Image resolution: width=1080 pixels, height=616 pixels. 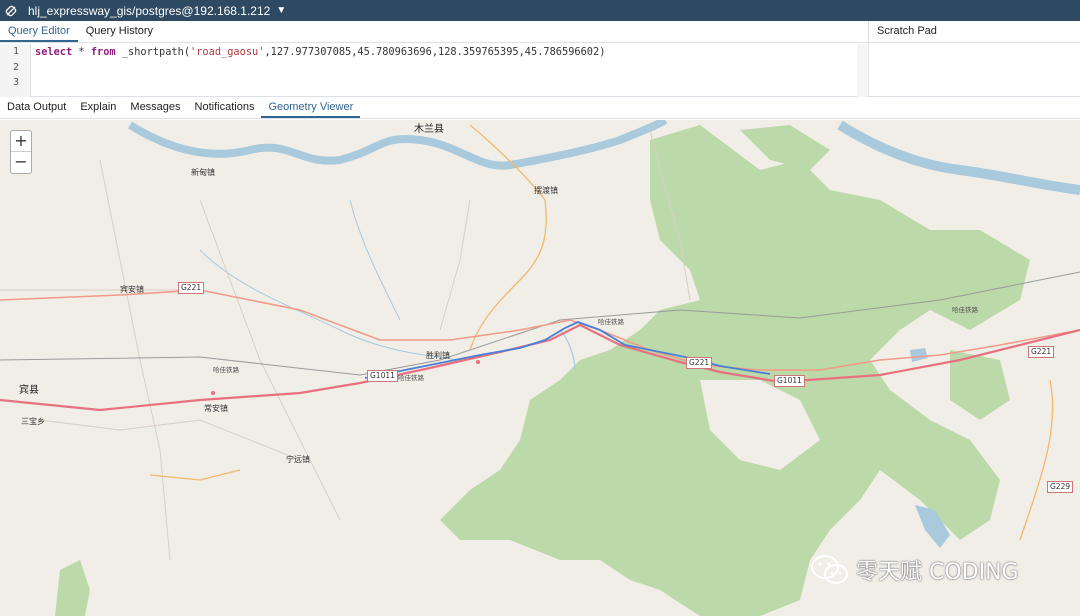 I want to click on sql-function: _shortpath(, so click(x=153, y=52).